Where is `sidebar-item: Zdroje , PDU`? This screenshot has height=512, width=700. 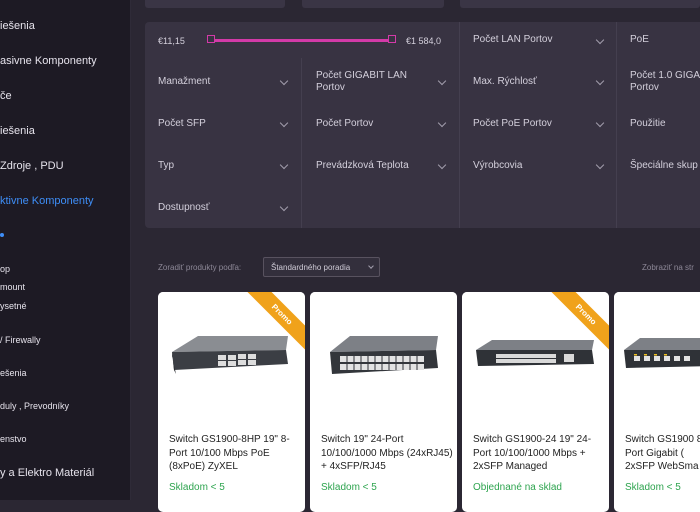 sidebar-item: Zdroje , PDU is located at coordinates (32, 166).